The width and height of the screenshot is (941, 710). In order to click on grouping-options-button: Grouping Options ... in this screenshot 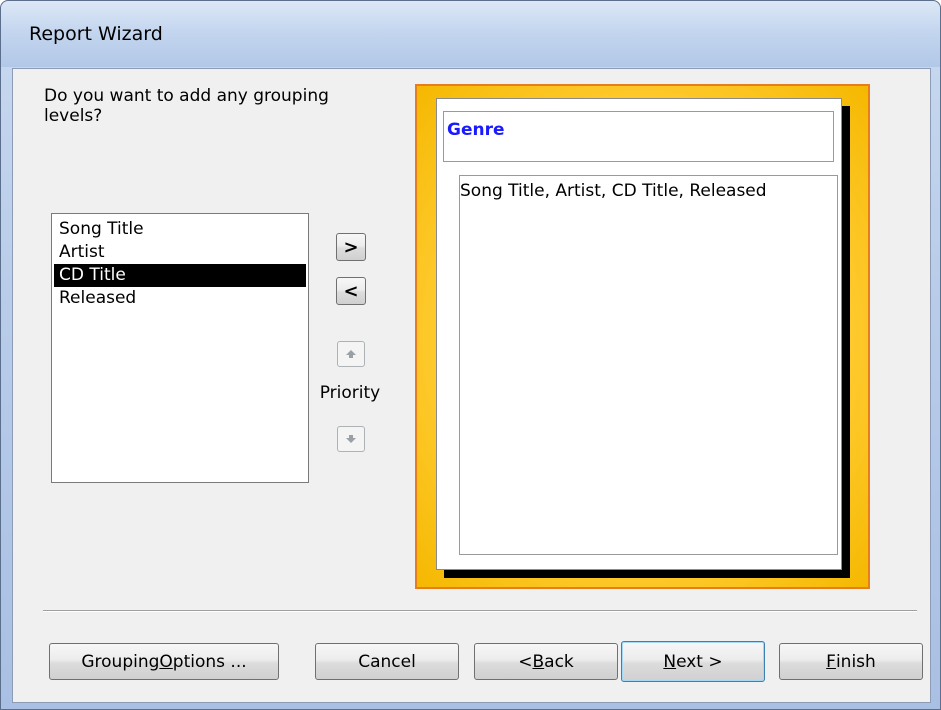, I will do `click(164, 661)`.